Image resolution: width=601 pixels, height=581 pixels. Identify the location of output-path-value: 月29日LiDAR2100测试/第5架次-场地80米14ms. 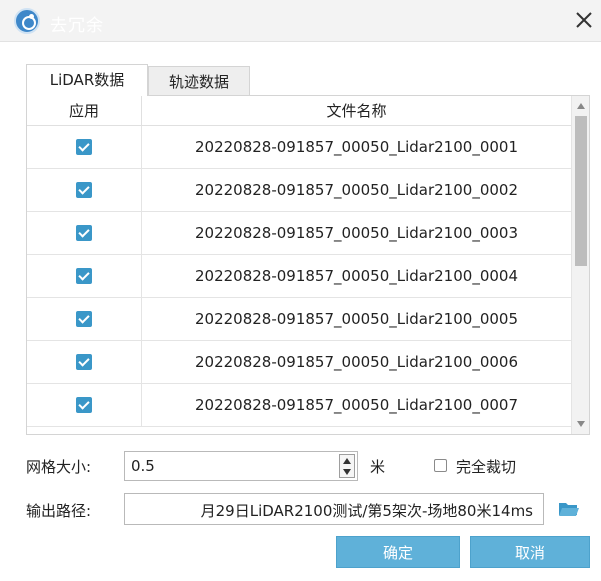
(366, 511).